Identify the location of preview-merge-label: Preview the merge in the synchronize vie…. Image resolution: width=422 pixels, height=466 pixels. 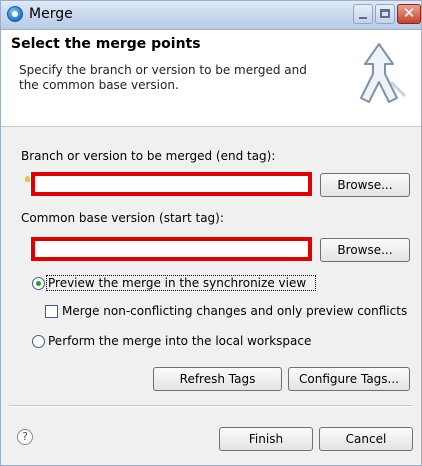
(177, 283).